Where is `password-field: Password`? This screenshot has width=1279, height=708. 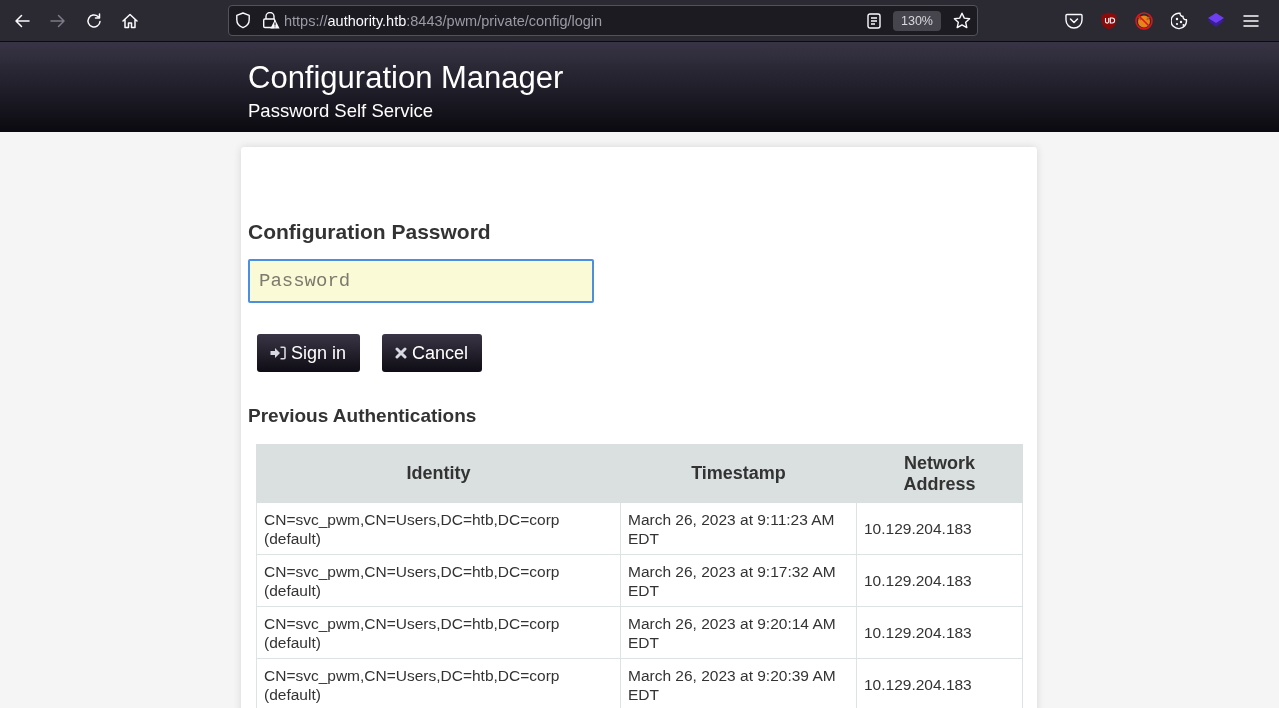 password-field: Password is located at coordinates (421, 281).